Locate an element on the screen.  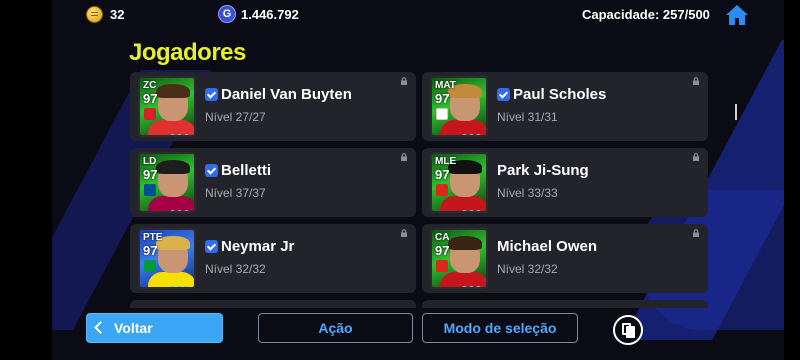
player-level: Nível 37/37 is located at coordinates (235, 193).